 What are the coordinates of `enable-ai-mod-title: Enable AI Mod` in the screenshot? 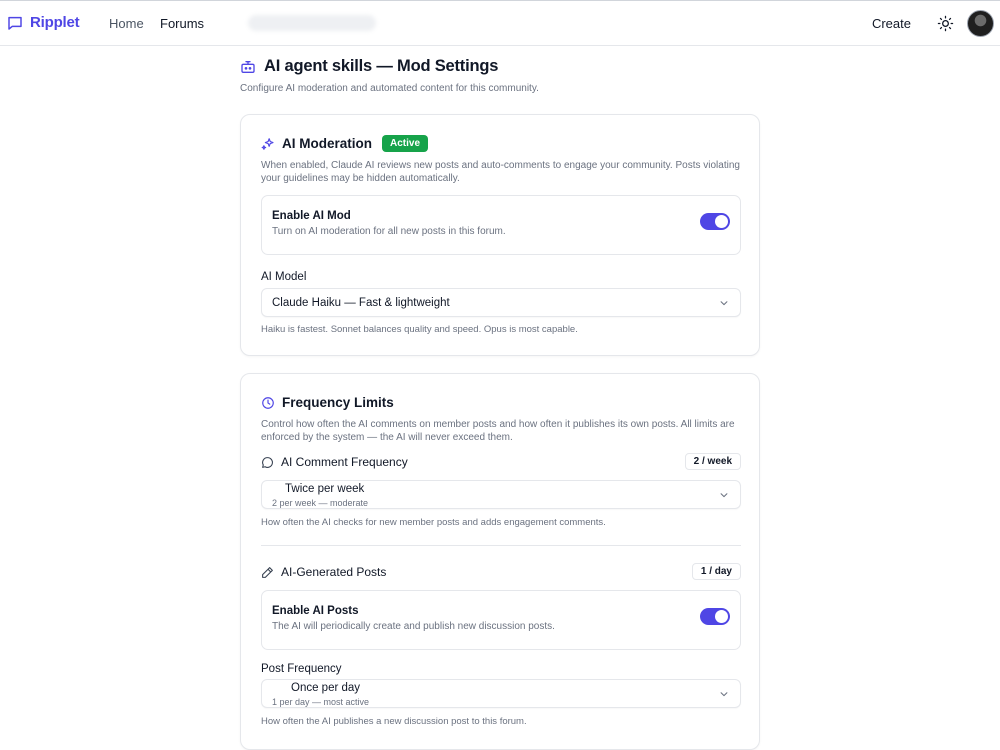 It's located at (311, 216).